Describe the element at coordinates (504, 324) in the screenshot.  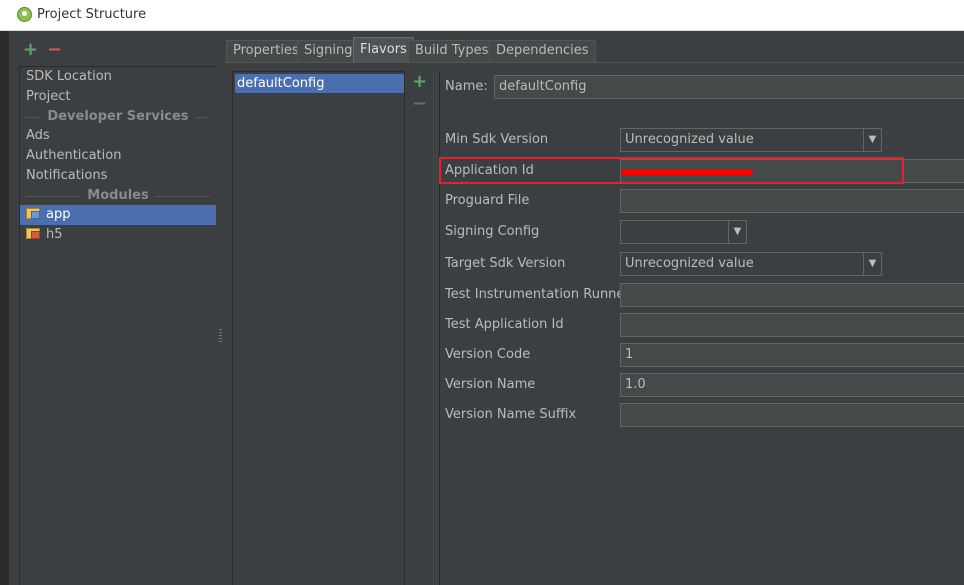
I see `test-app-id-label: Test Application Id` at that location.